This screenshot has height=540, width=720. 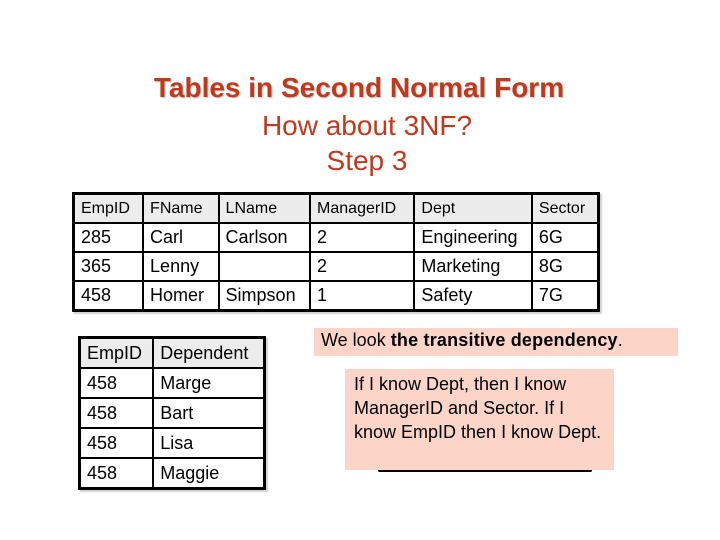 What do you see at coordinates (473, 266) in the screenshot?
I see `table-cell: Marketing` at bounding box center [473, 266].